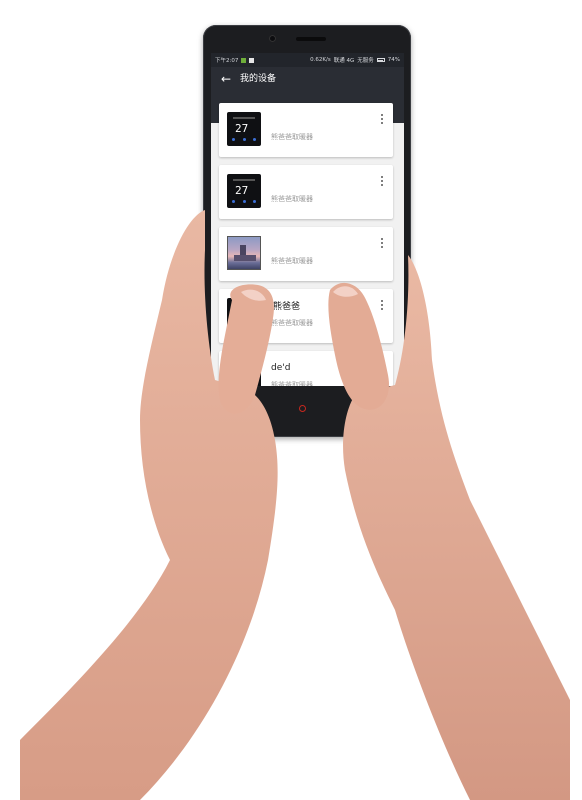 This screenshot has height=800, width=582. What do you see at coordinates (246, 349) in the screenshot?
I see `left-thumb` at bounding box center [246, 349].